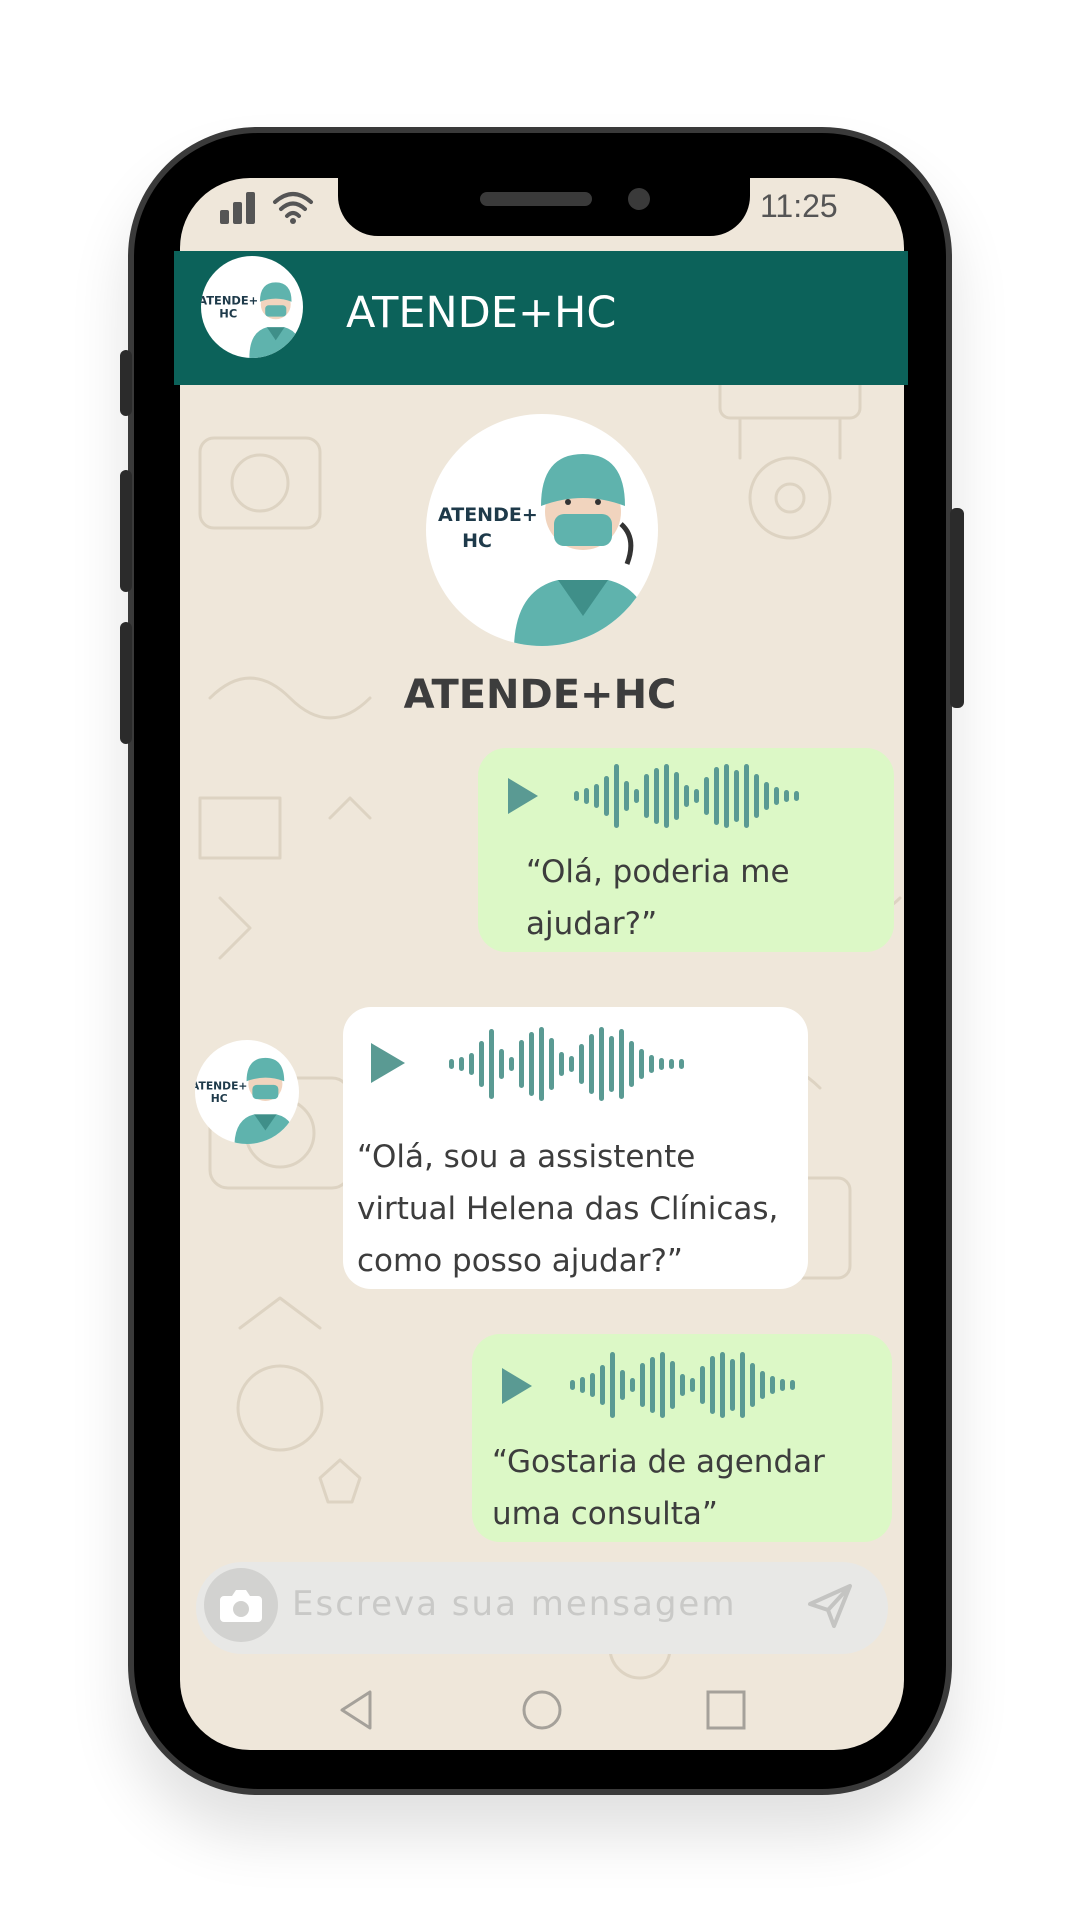 The width and height of the screenshot is (1080, 1920). Describe the element at coordinates (605, 1514) in the screenshot. I see `message-line: uma consulta”` at that location.